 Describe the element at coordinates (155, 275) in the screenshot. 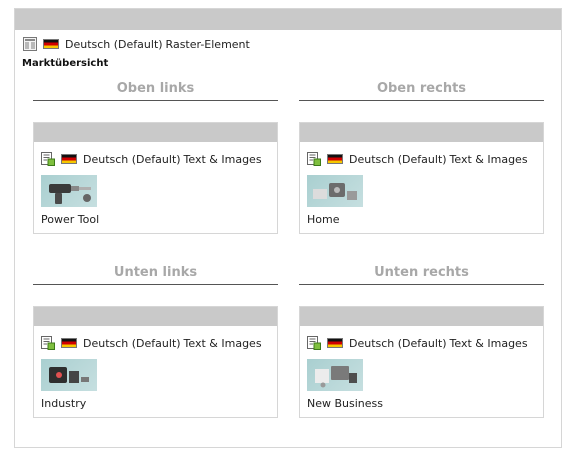

I see `column-header-bottom-left: Unten links` at that location.